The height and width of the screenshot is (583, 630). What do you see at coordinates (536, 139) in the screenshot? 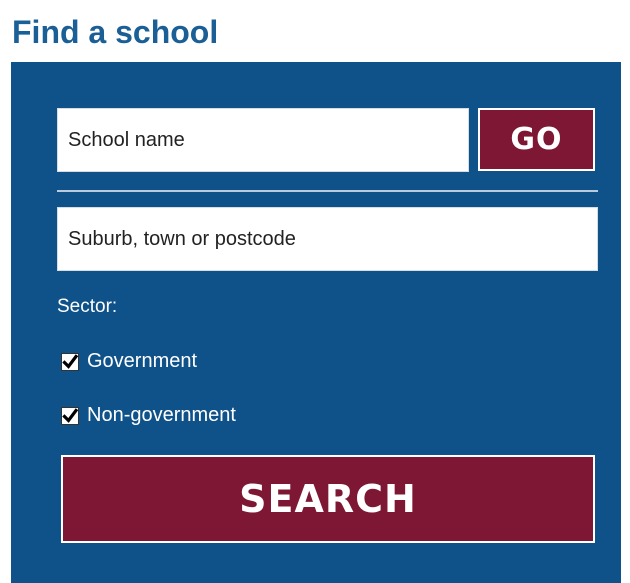
I see `go-button: GO` at bounding box center [536, 139].